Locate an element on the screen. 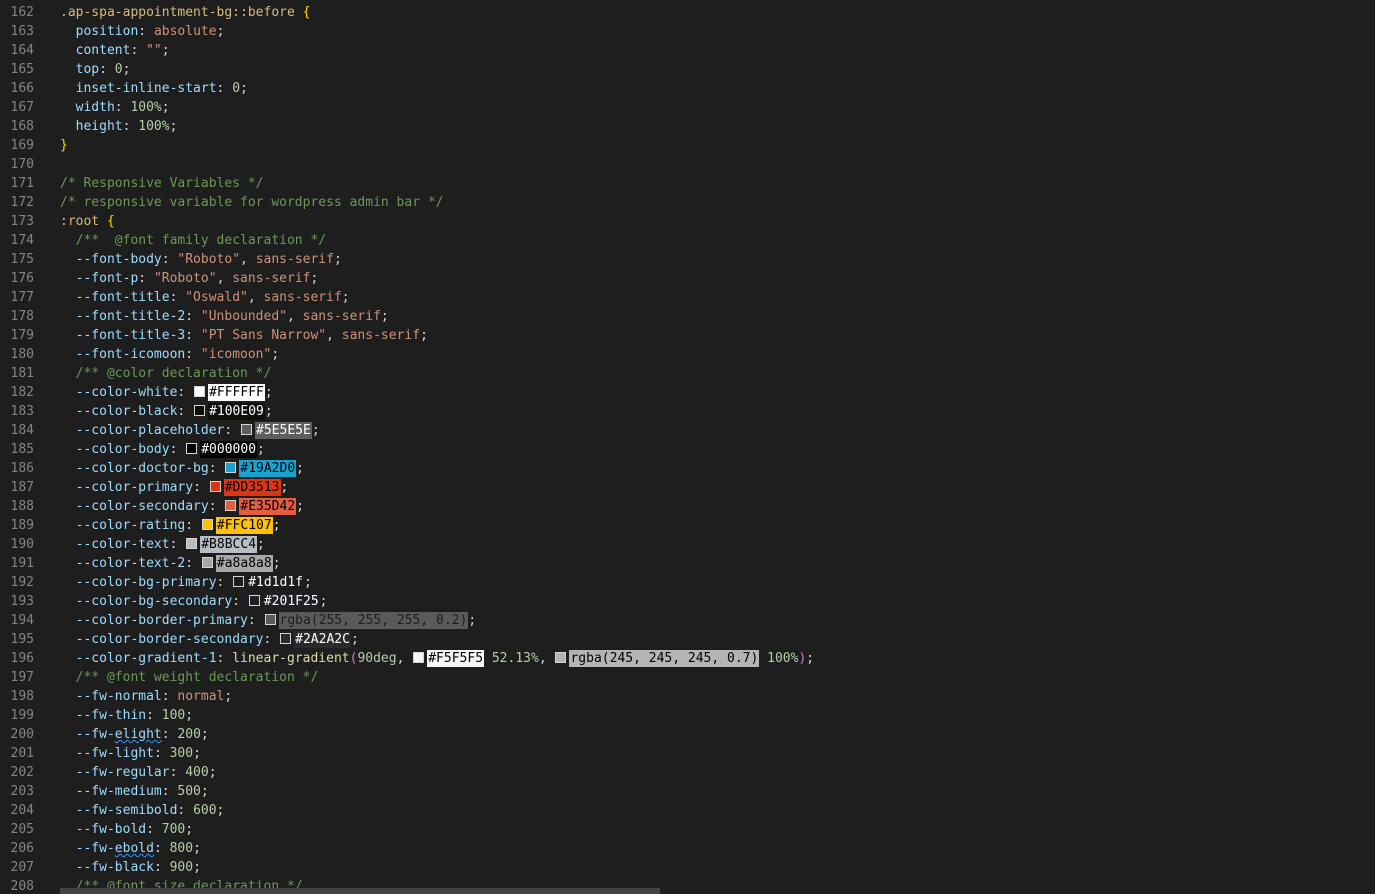 This screenshot has height=894, width=1375. code-token: 400 is located at coordinates (197, 772).